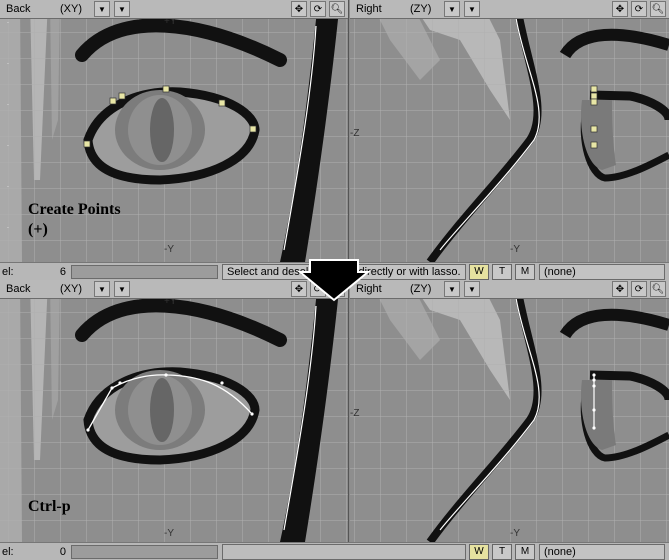 The height and width of the screenshot is (560, 669). What do you see at coordinates (62, 272) in the screenshot?
I see `selection-count-value: 6` at bounding box center [62, 272].